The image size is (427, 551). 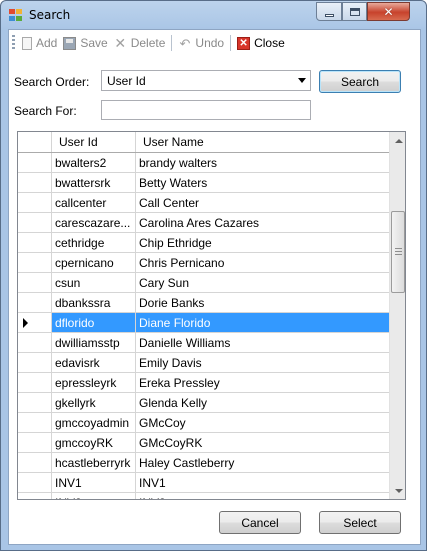 I want to click on cell-user-id: epressleyrk, so click(x=94, y=383).